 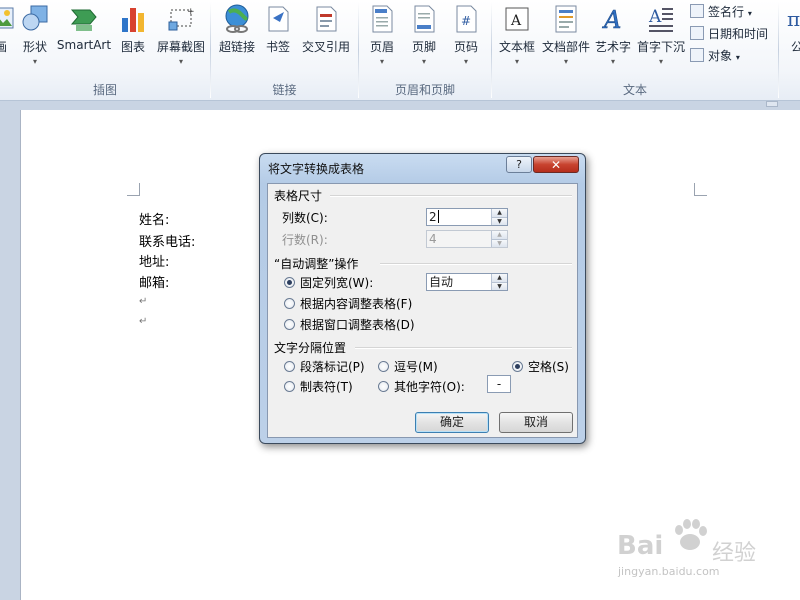 I want to click on equation-icon: π, so click(x=793, y=19).